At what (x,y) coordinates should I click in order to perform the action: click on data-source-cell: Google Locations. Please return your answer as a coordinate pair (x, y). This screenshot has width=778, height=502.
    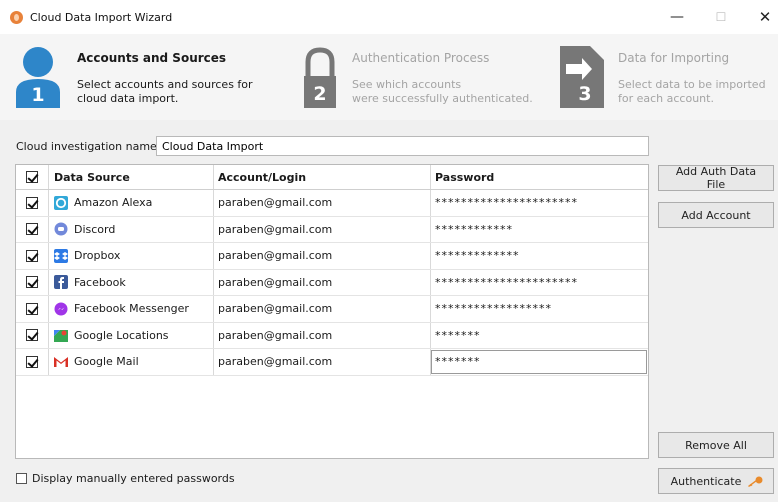
    Looking at the image, I should click on (130, 336).